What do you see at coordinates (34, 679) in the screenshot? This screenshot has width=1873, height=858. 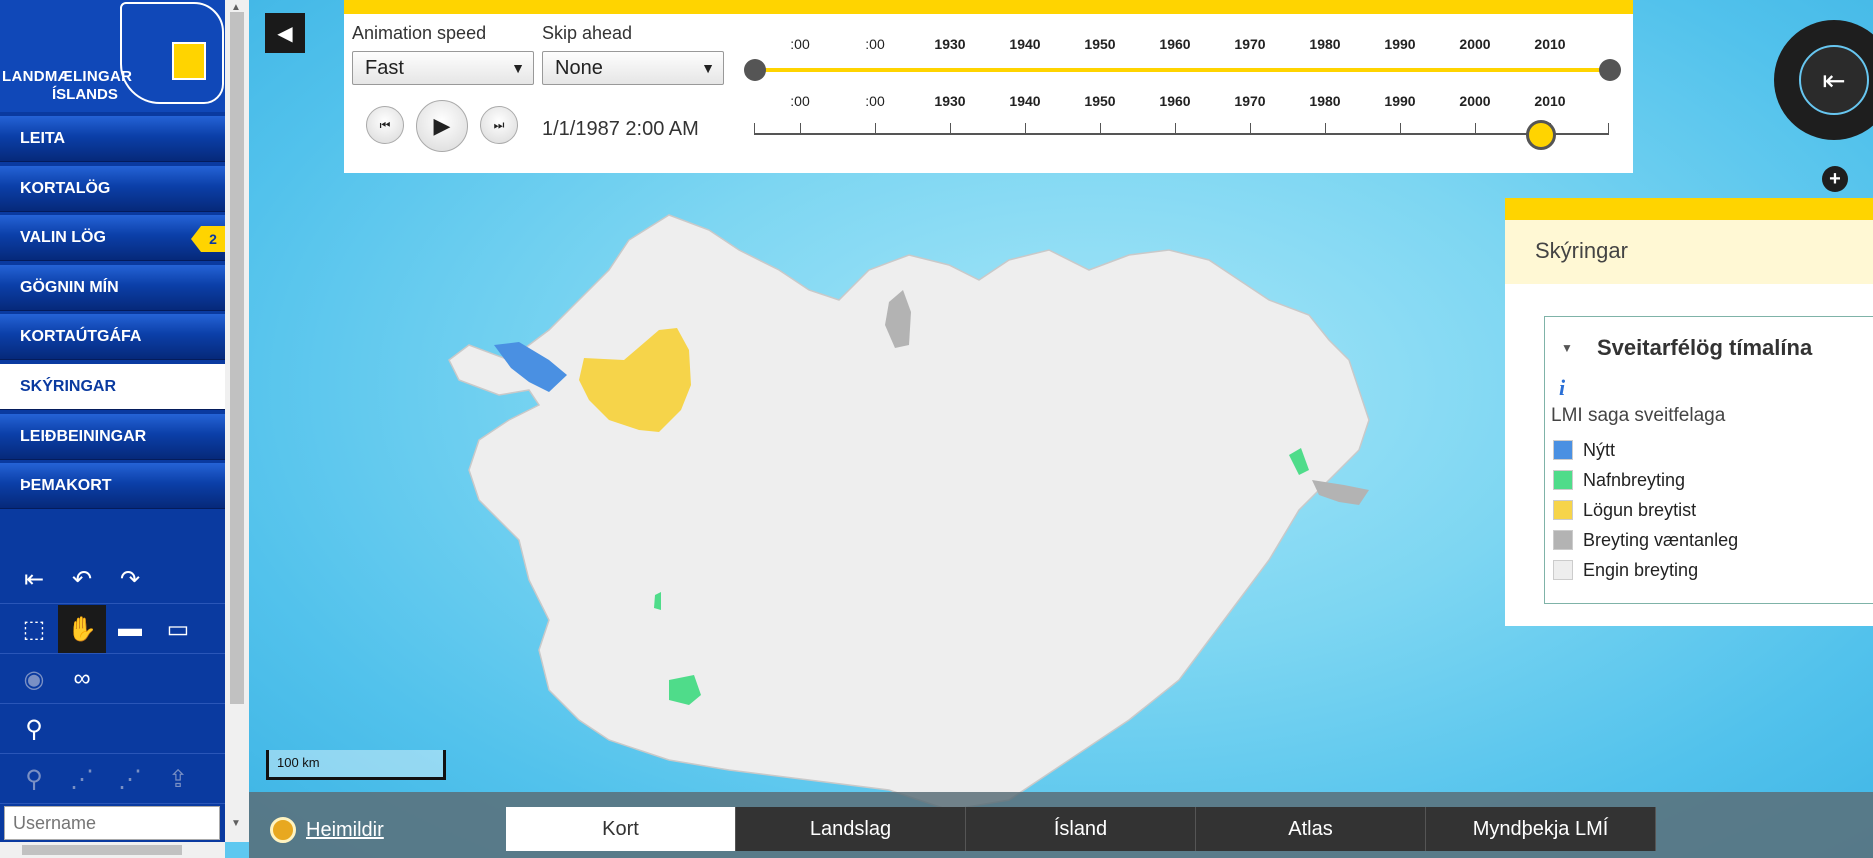 I see `camera-icon: ◉` at bounding box center [34, 679].